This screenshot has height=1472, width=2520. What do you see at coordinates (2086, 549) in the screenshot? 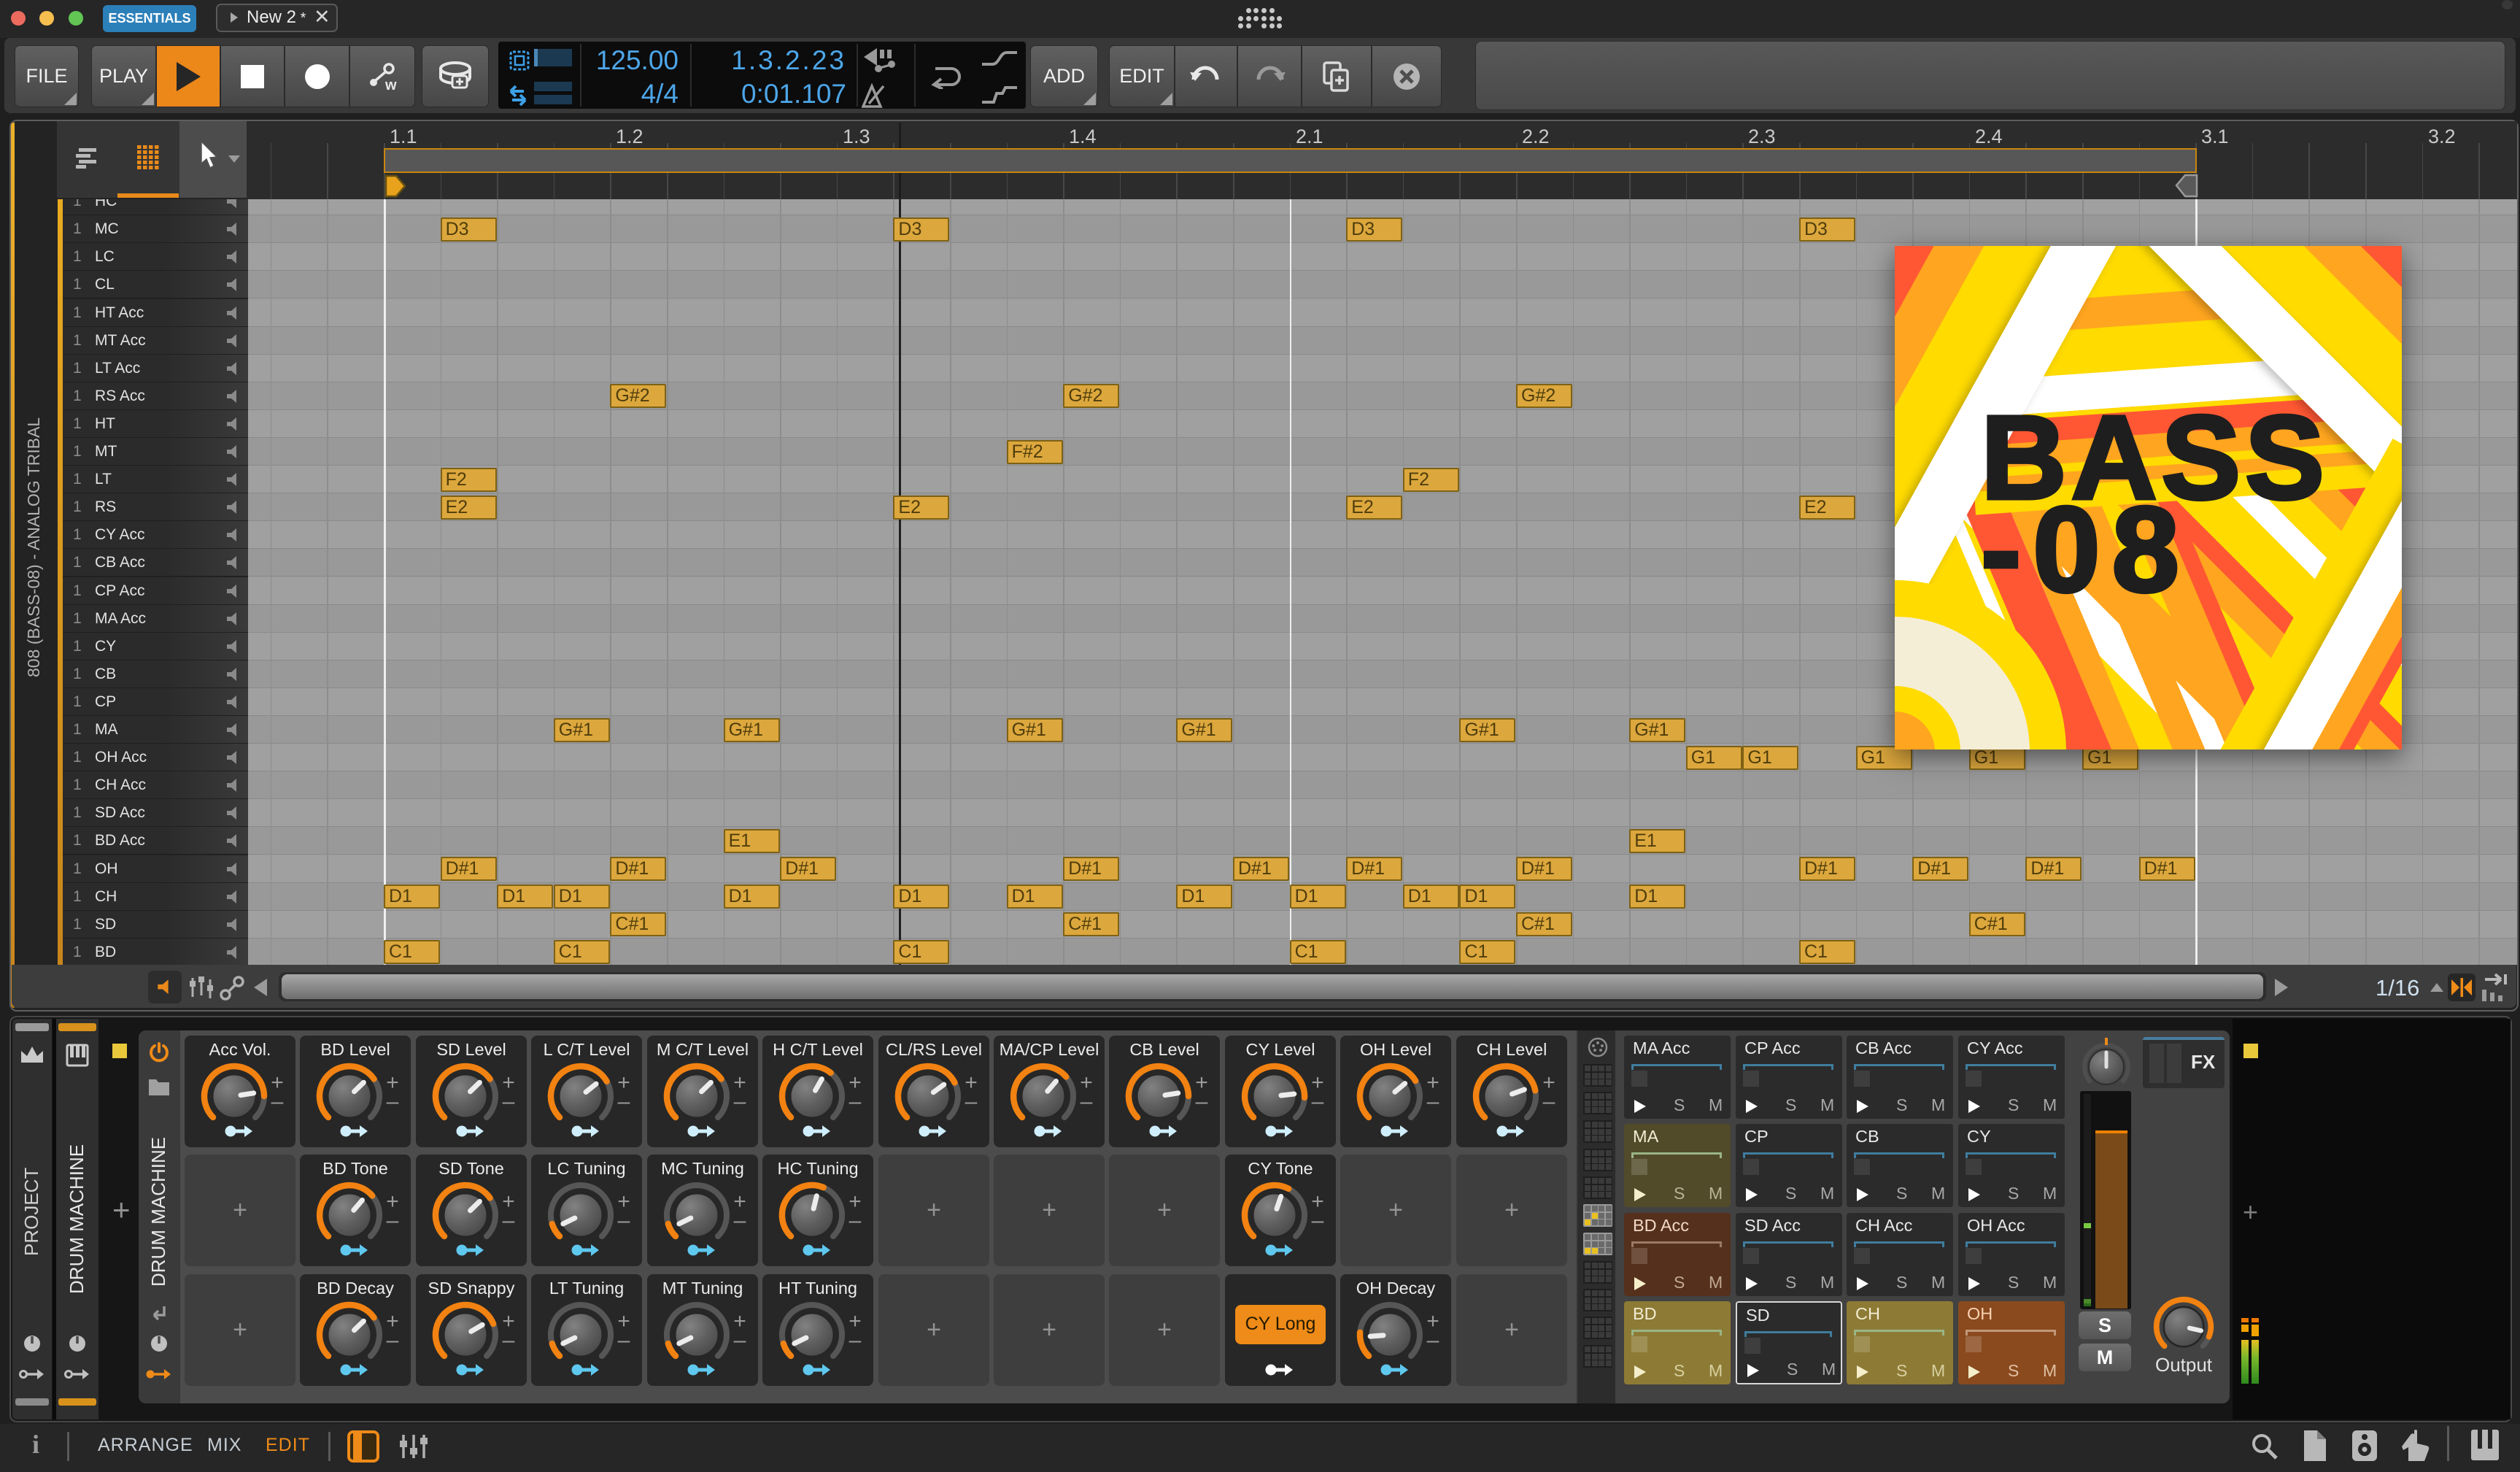
I see `svg-text: -08` at bounding box center [2086, 549].